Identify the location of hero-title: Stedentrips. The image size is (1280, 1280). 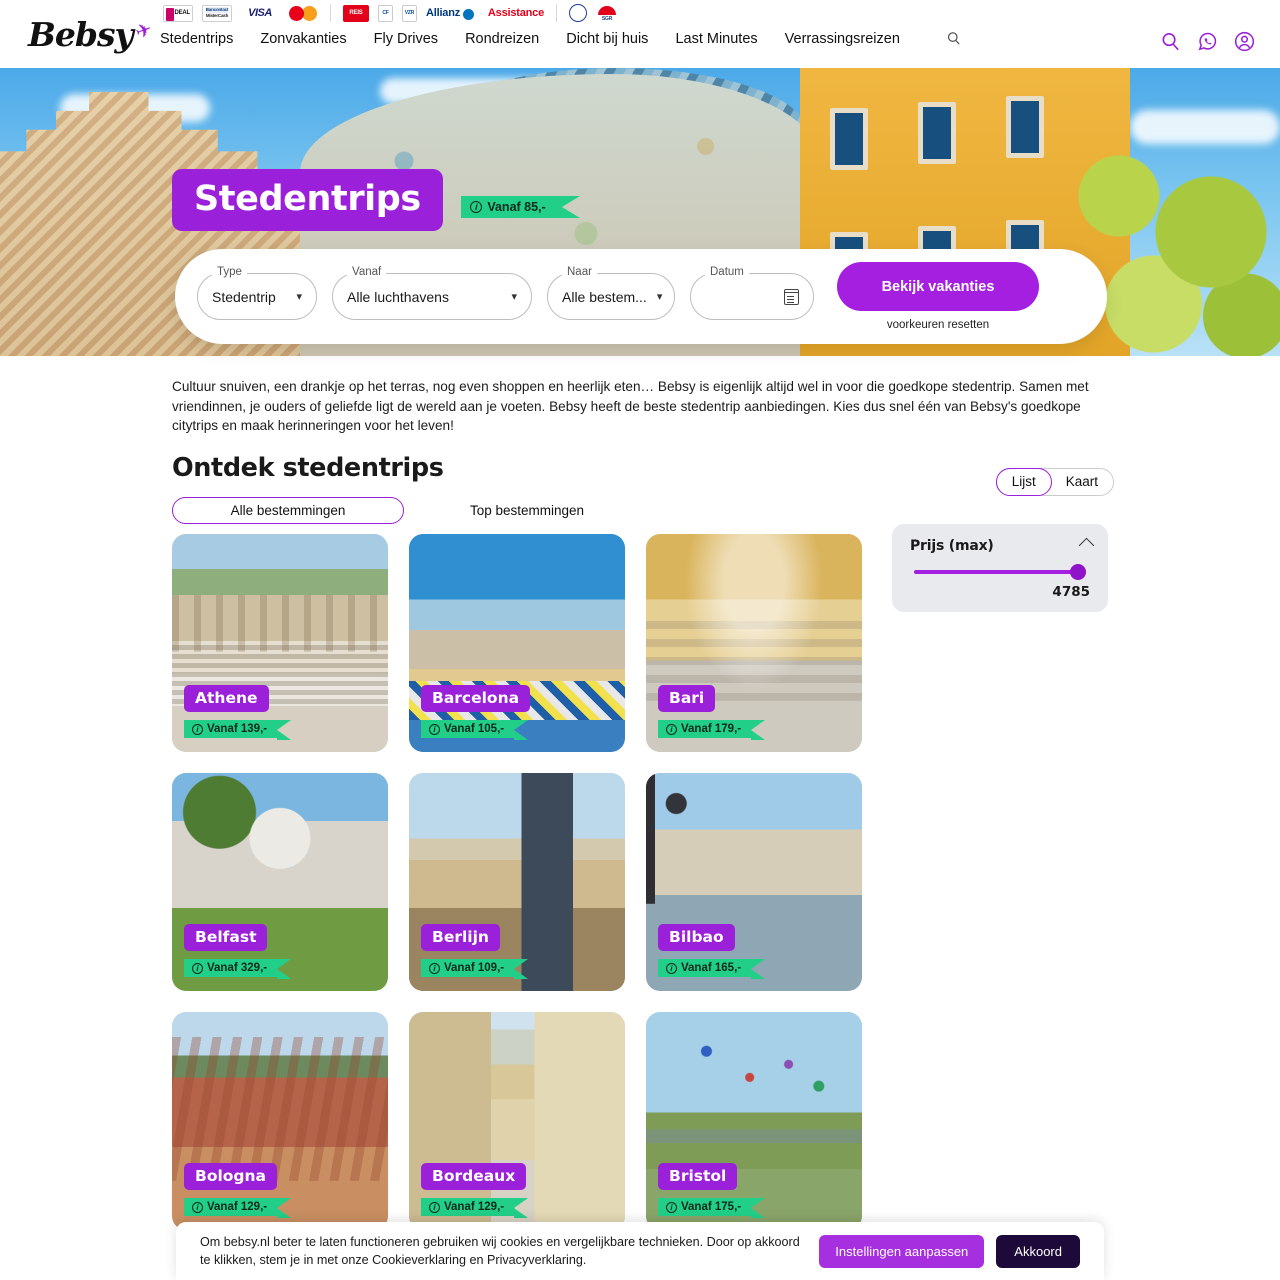
(307, 200).